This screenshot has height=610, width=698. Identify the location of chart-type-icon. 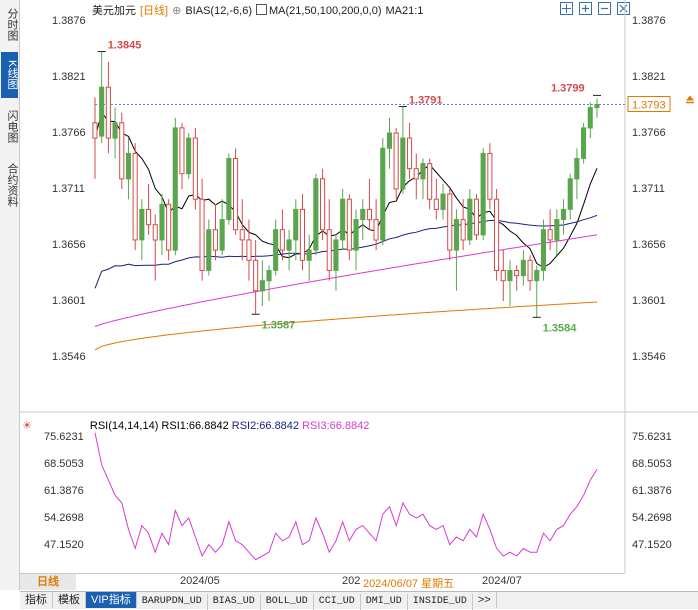
(261, 9).